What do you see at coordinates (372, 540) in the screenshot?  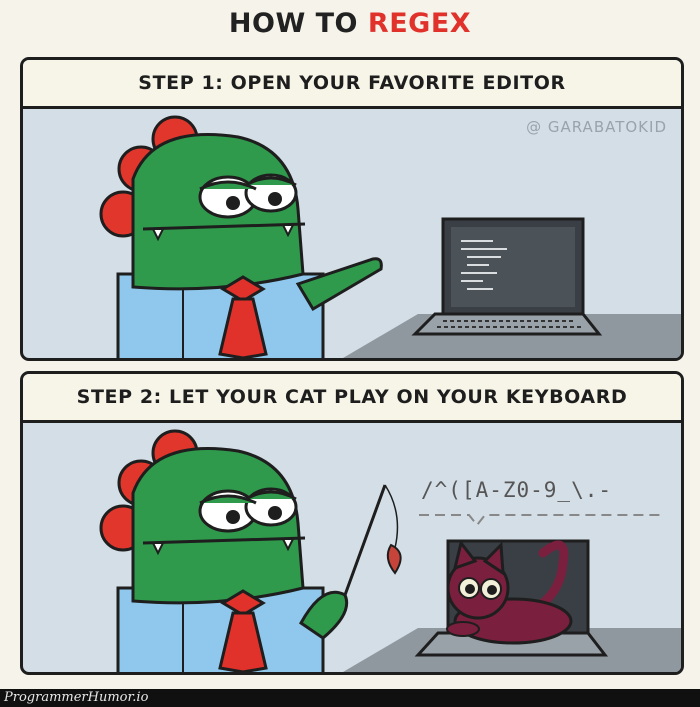 I see `fishing-rod-toy` at bounding box center [372, 540].